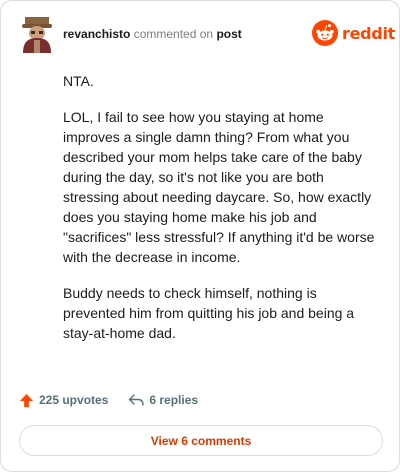 Image resolution: width=400 pixels, height=472 pixels. I want to click on user-avatar, so click(37, 34).